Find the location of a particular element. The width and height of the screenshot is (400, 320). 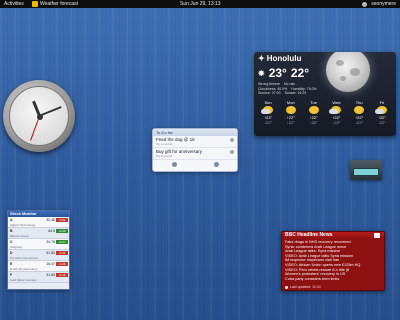

stock-row: A 32.48 -0.51 Agilent Technology is located at coordinates (38, 222).